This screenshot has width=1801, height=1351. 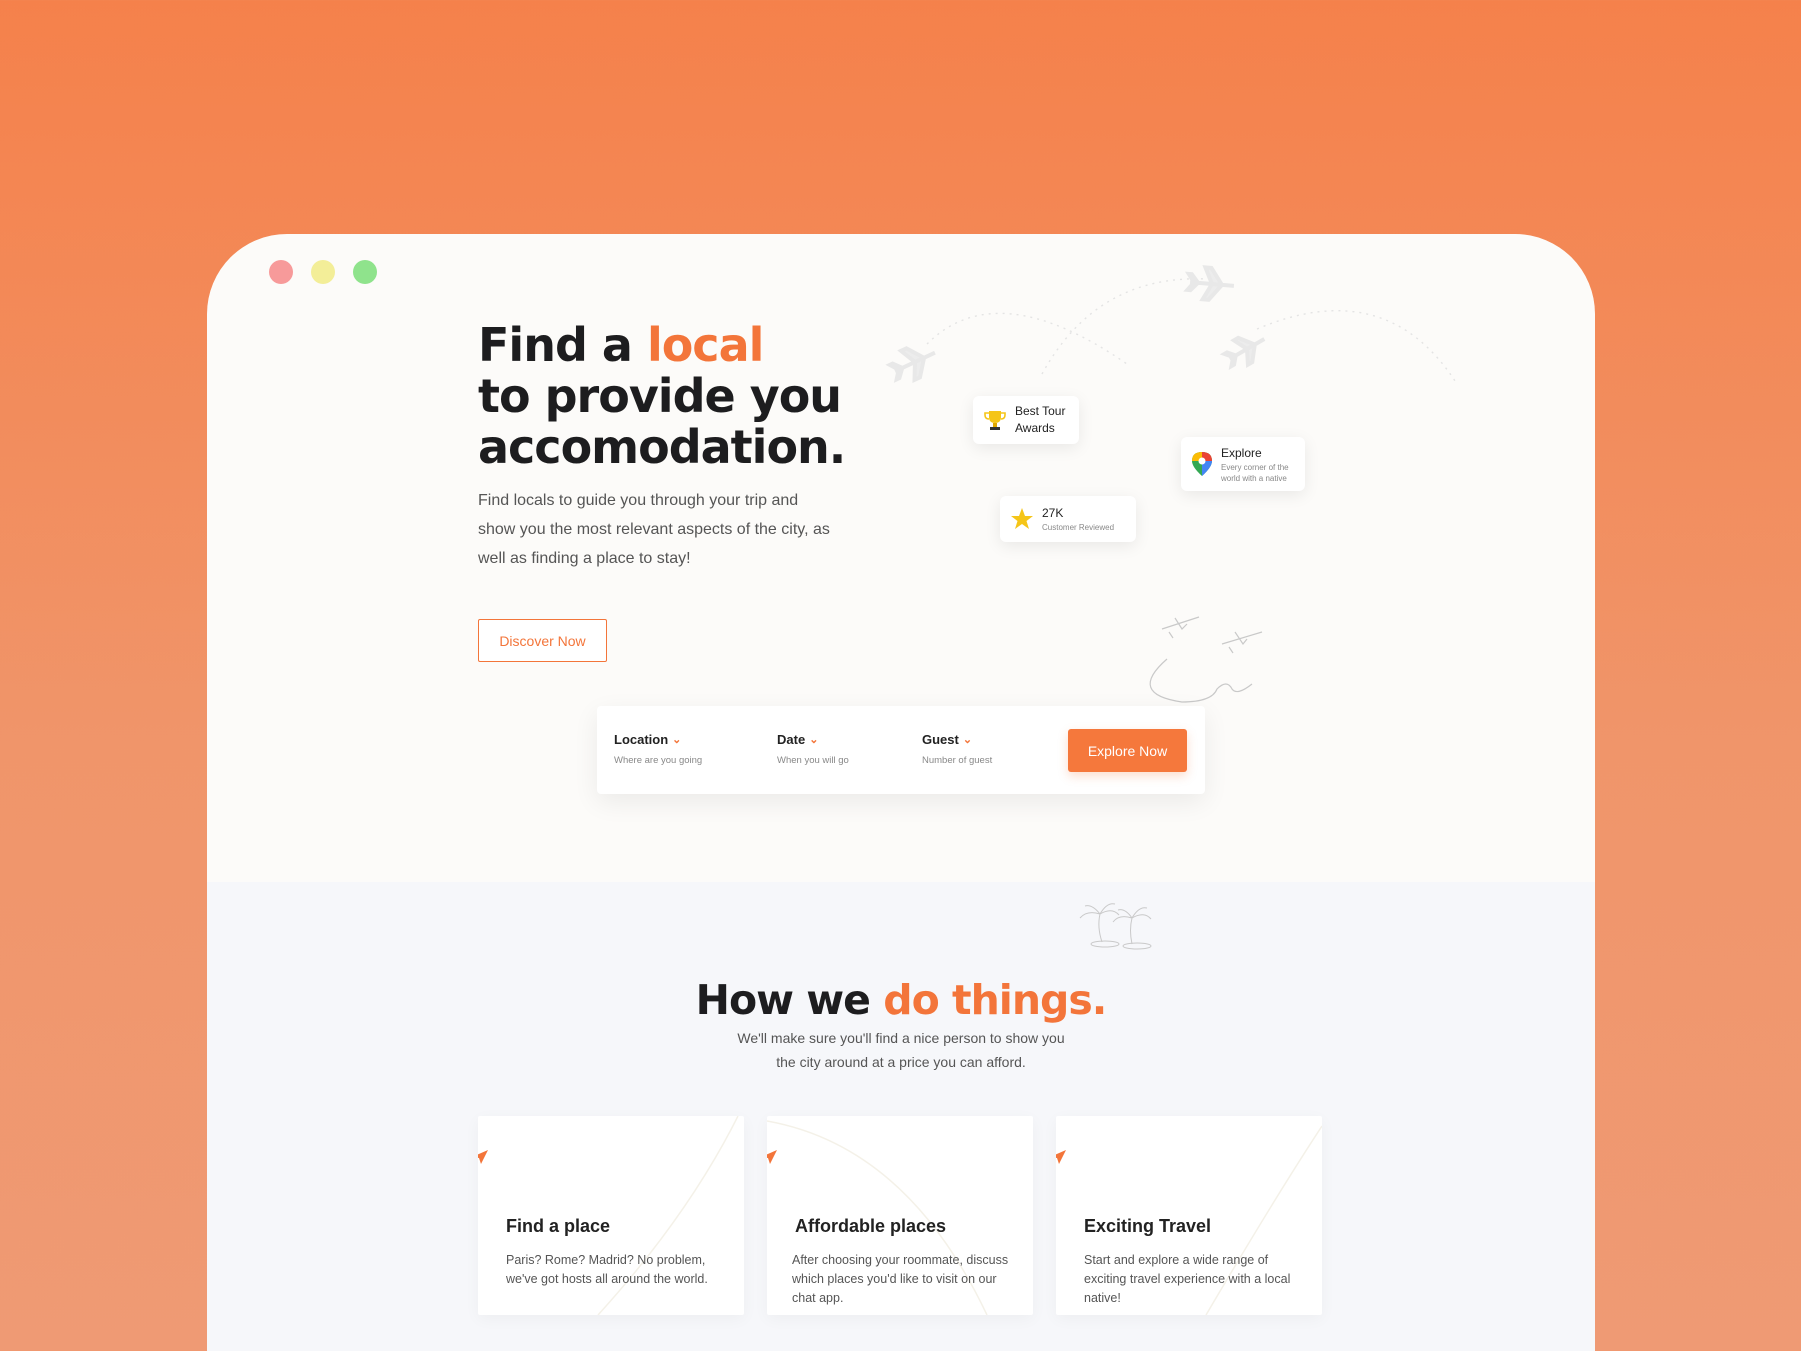 I want to click on date-hint: When you will go, so click(x=813, y=760).